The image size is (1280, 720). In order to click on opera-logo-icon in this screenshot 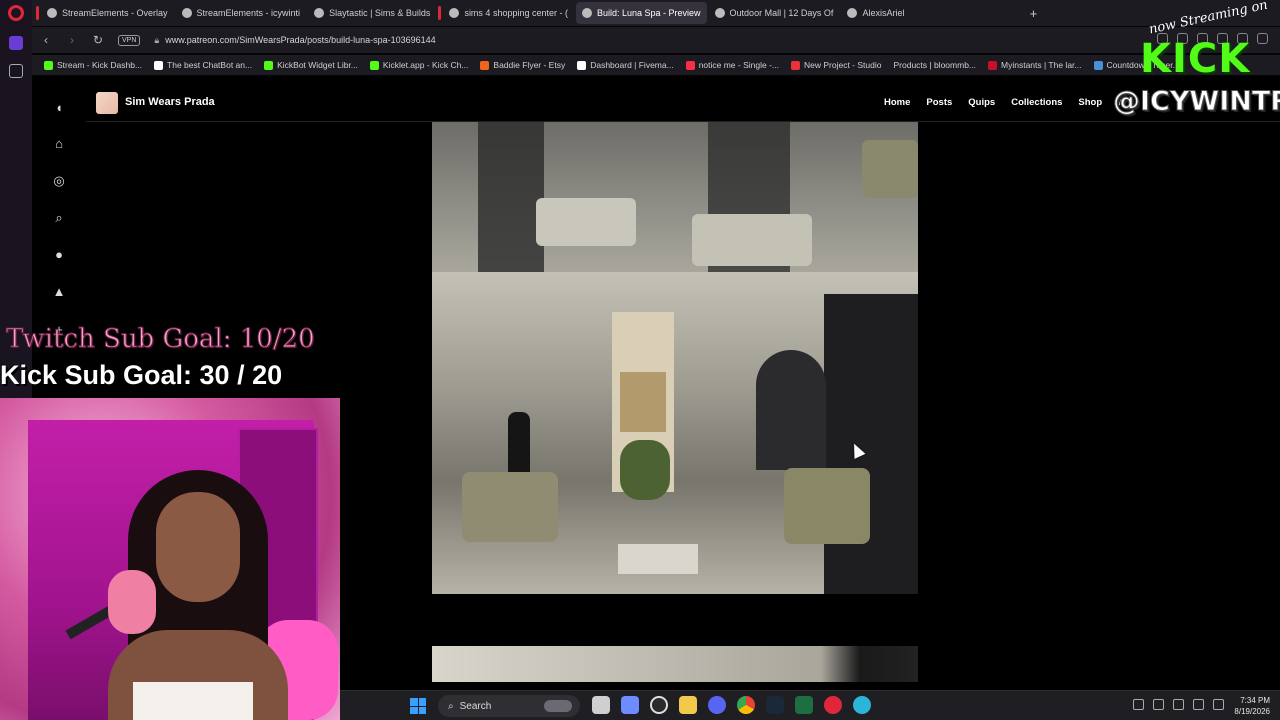, I will do `click(16, 13)`.